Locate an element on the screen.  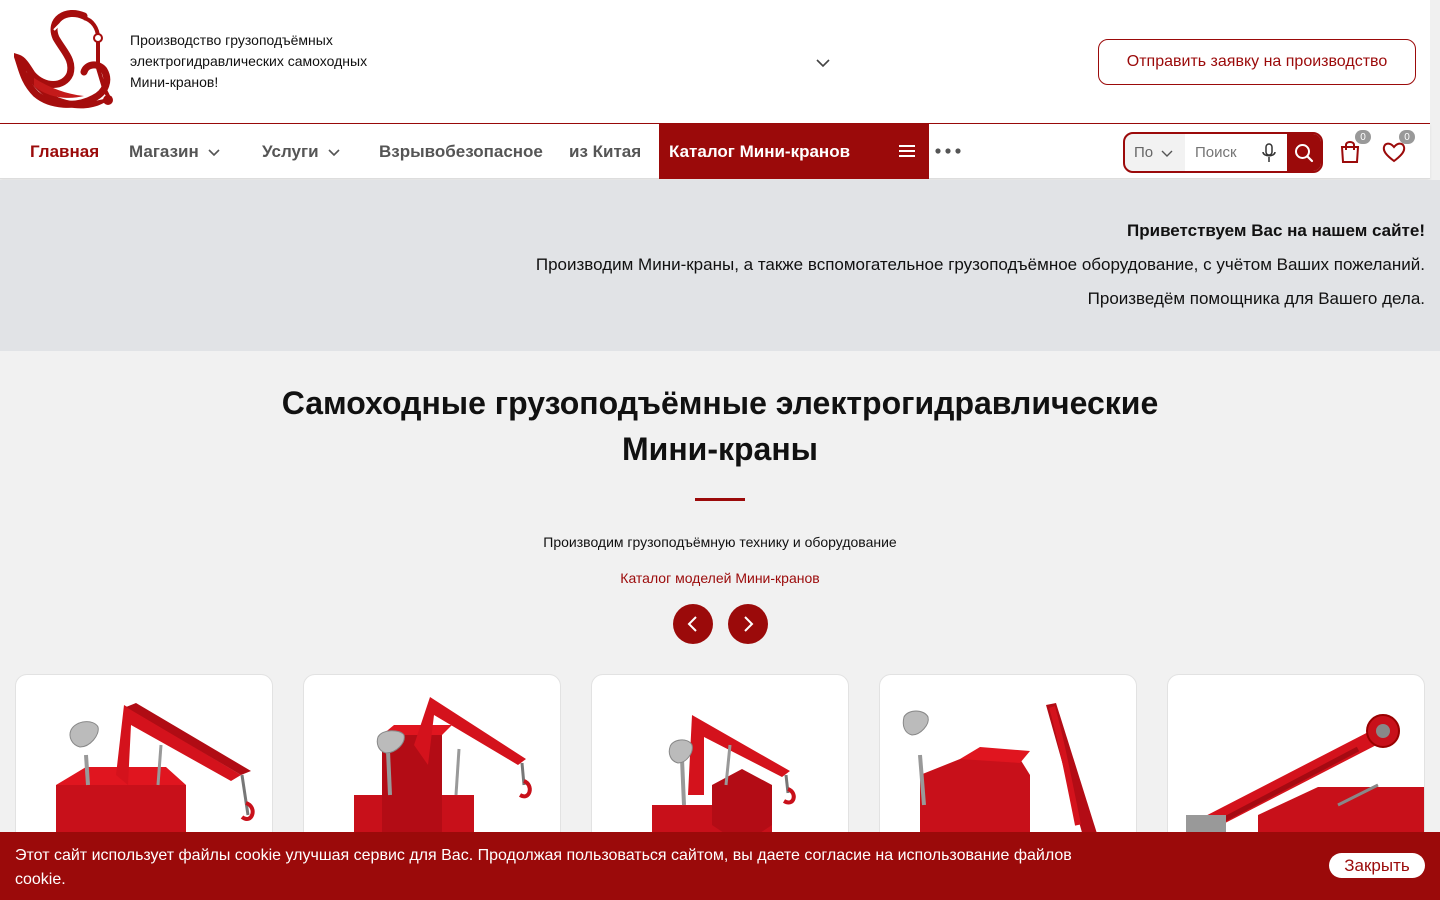
carousel-prev-button is located at coordinates (693, 624).